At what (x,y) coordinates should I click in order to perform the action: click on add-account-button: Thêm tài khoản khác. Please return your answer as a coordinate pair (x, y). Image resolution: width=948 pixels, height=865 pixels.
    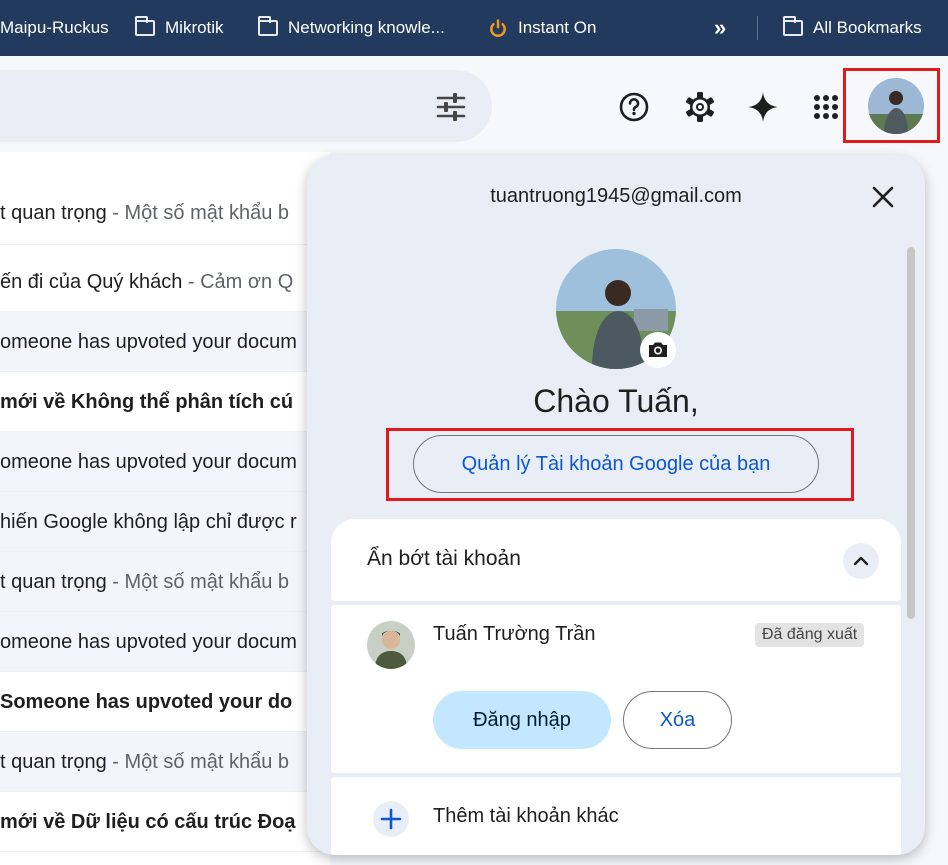
    Looking at the image, I should click on (616, 816).